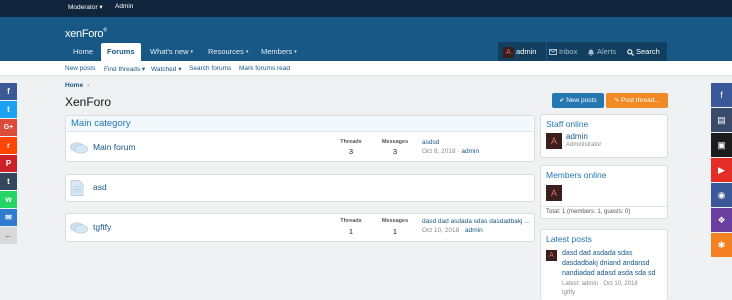 The width and height of the screenshot is (732, 300). I want to click on members-online-title: Members online, so click(576, 175).